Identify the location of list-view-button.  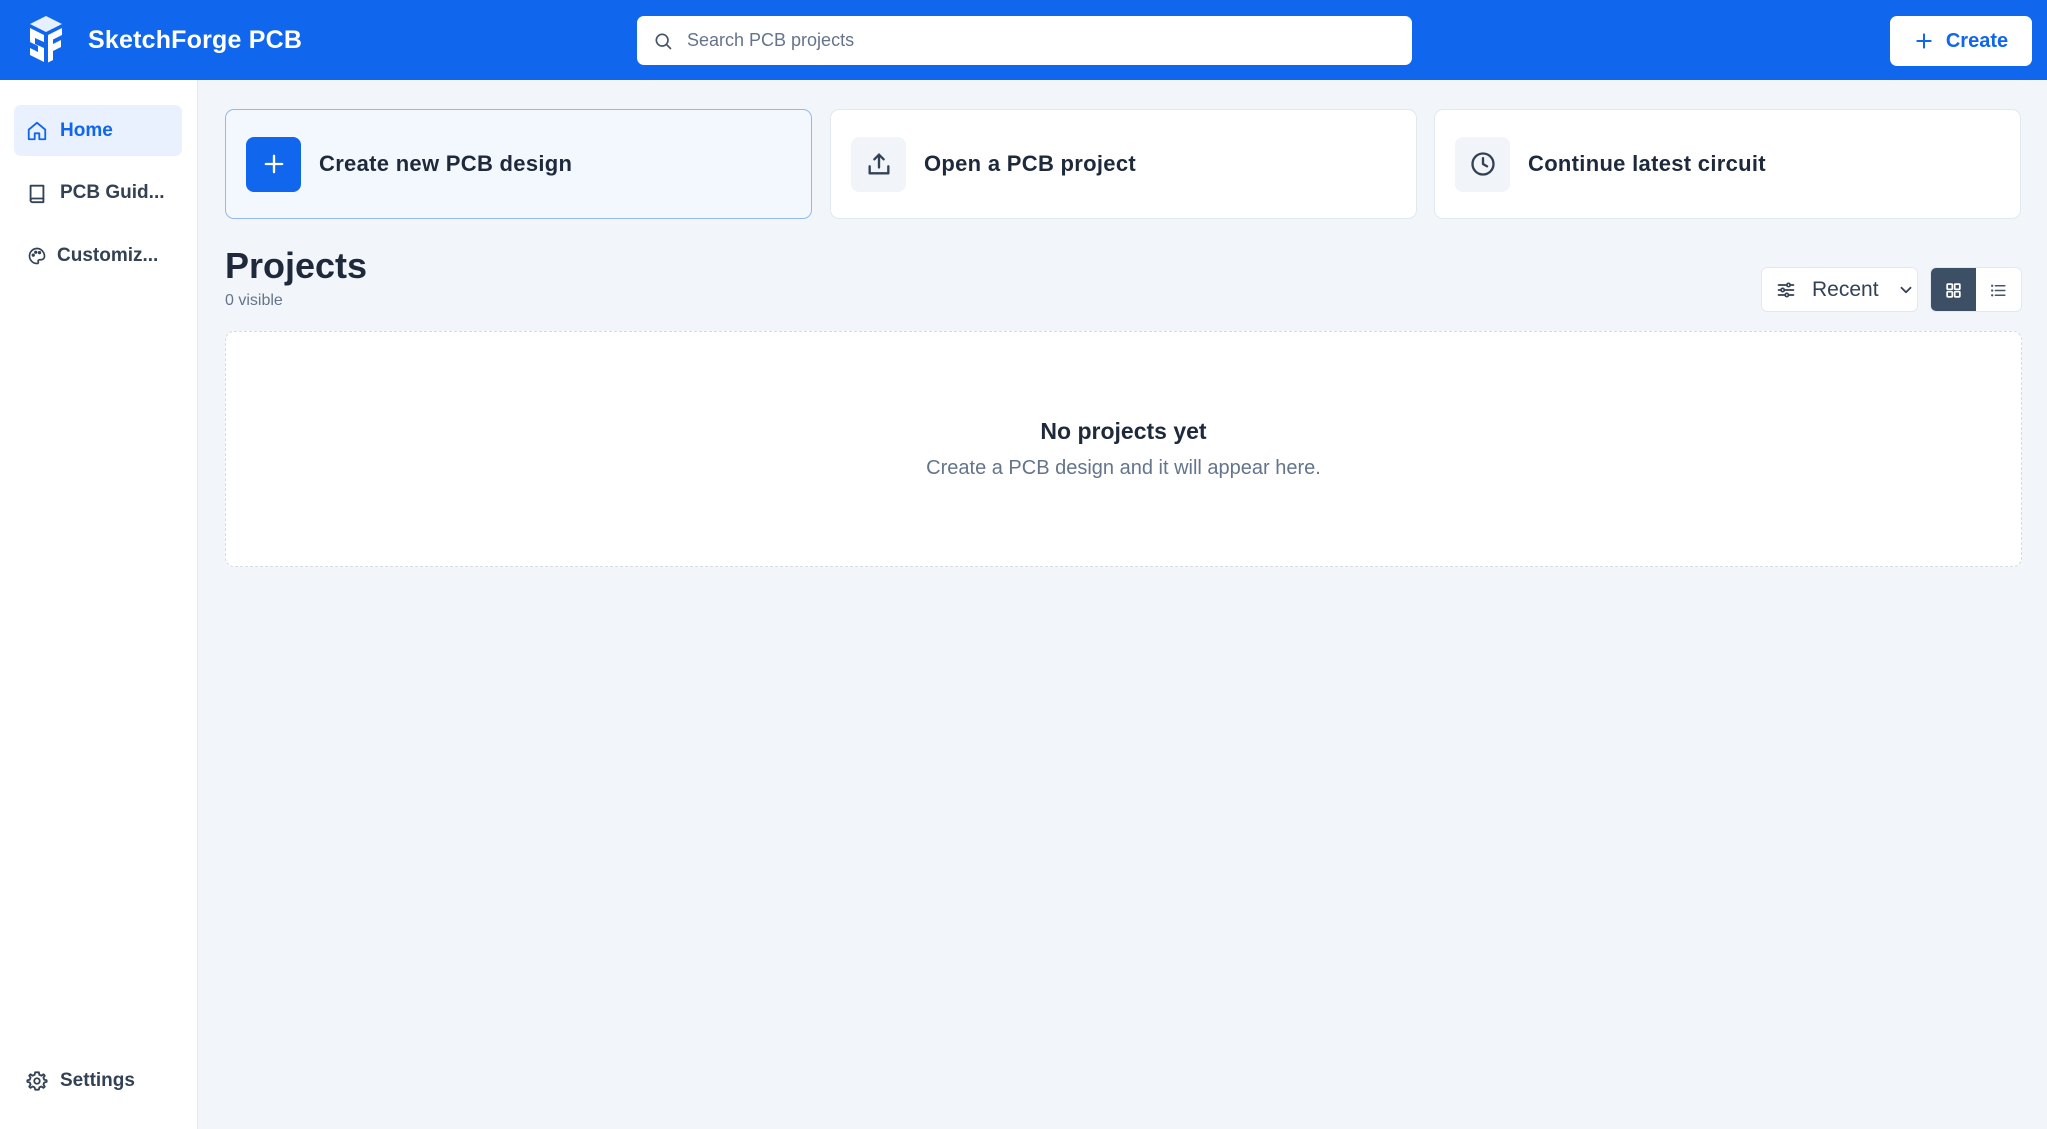
(1998, 289).